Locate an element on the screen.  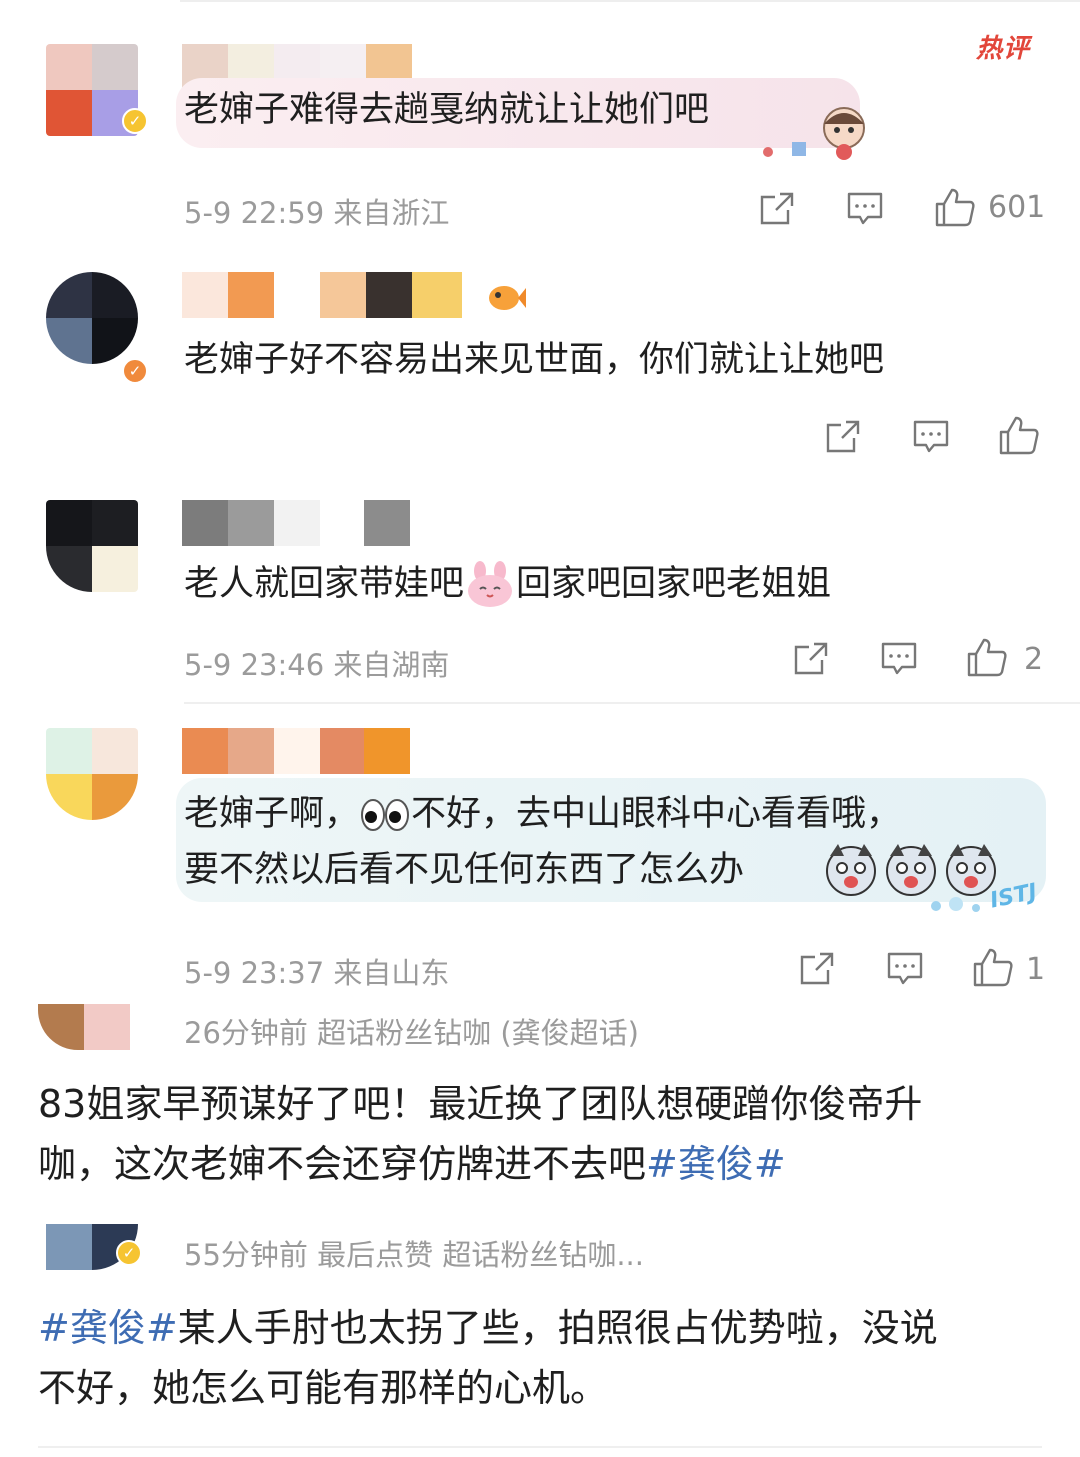
fish-emoji-icon is located at coordinates (507, 298).